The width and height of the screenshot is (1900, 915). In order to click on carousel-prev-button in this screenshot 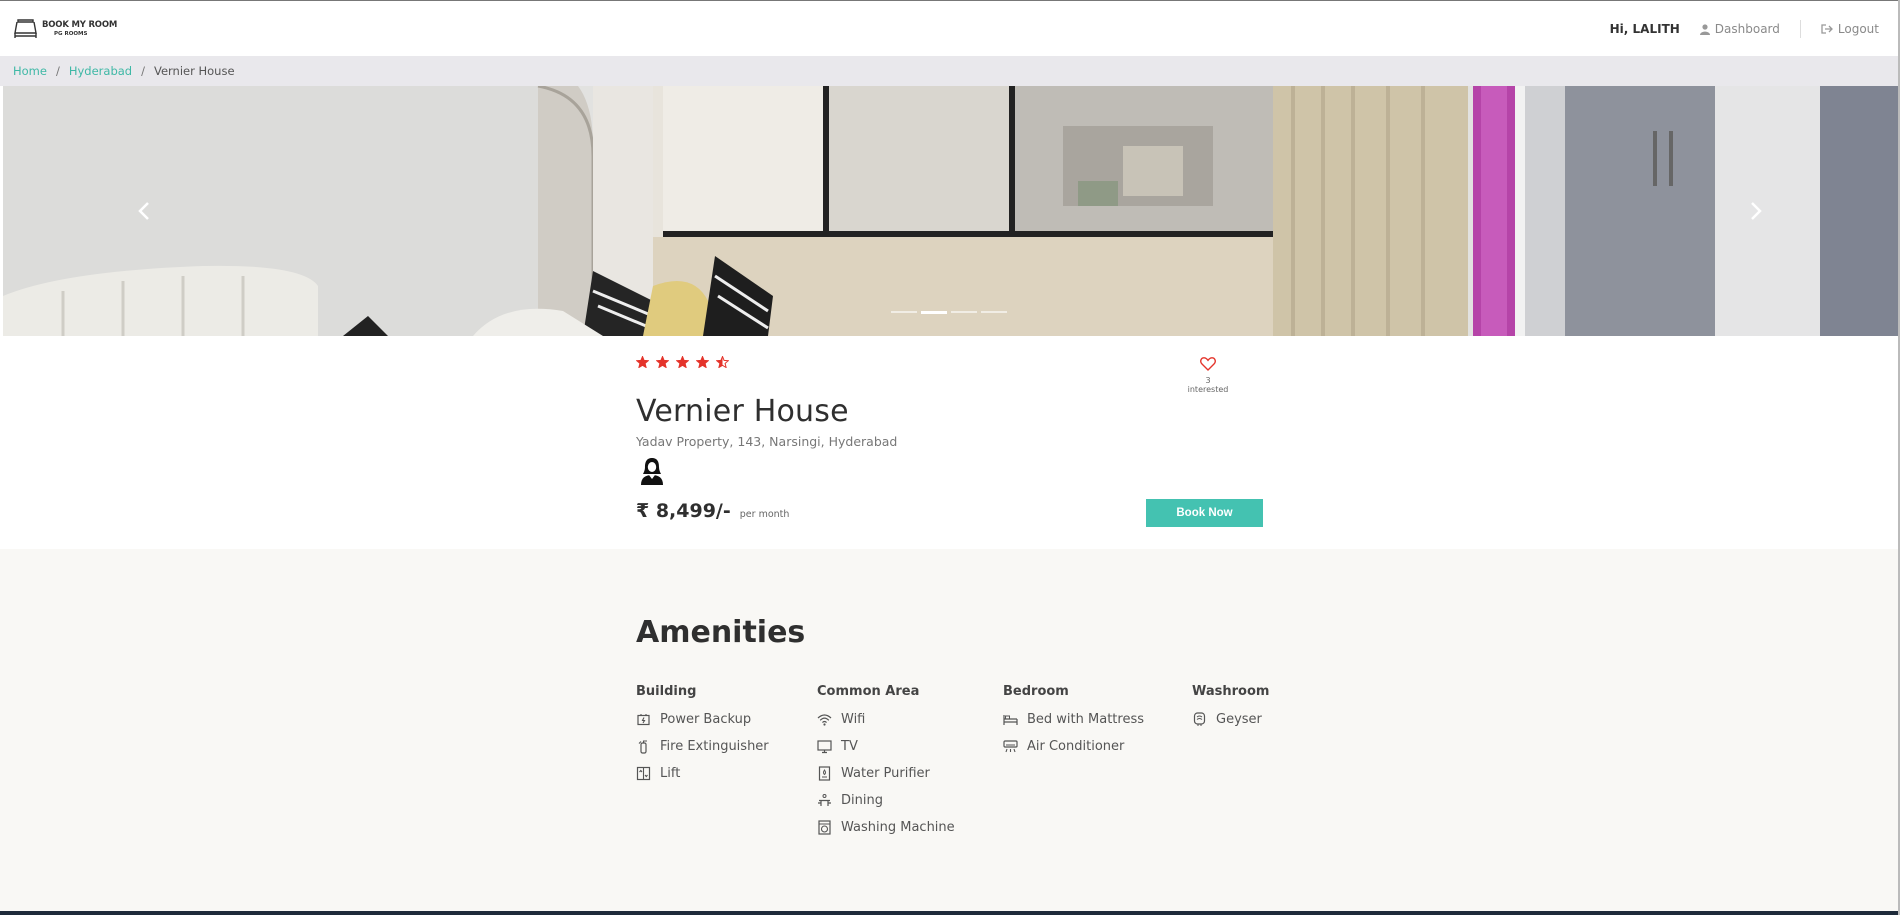, I will do `click(144, 211)`.